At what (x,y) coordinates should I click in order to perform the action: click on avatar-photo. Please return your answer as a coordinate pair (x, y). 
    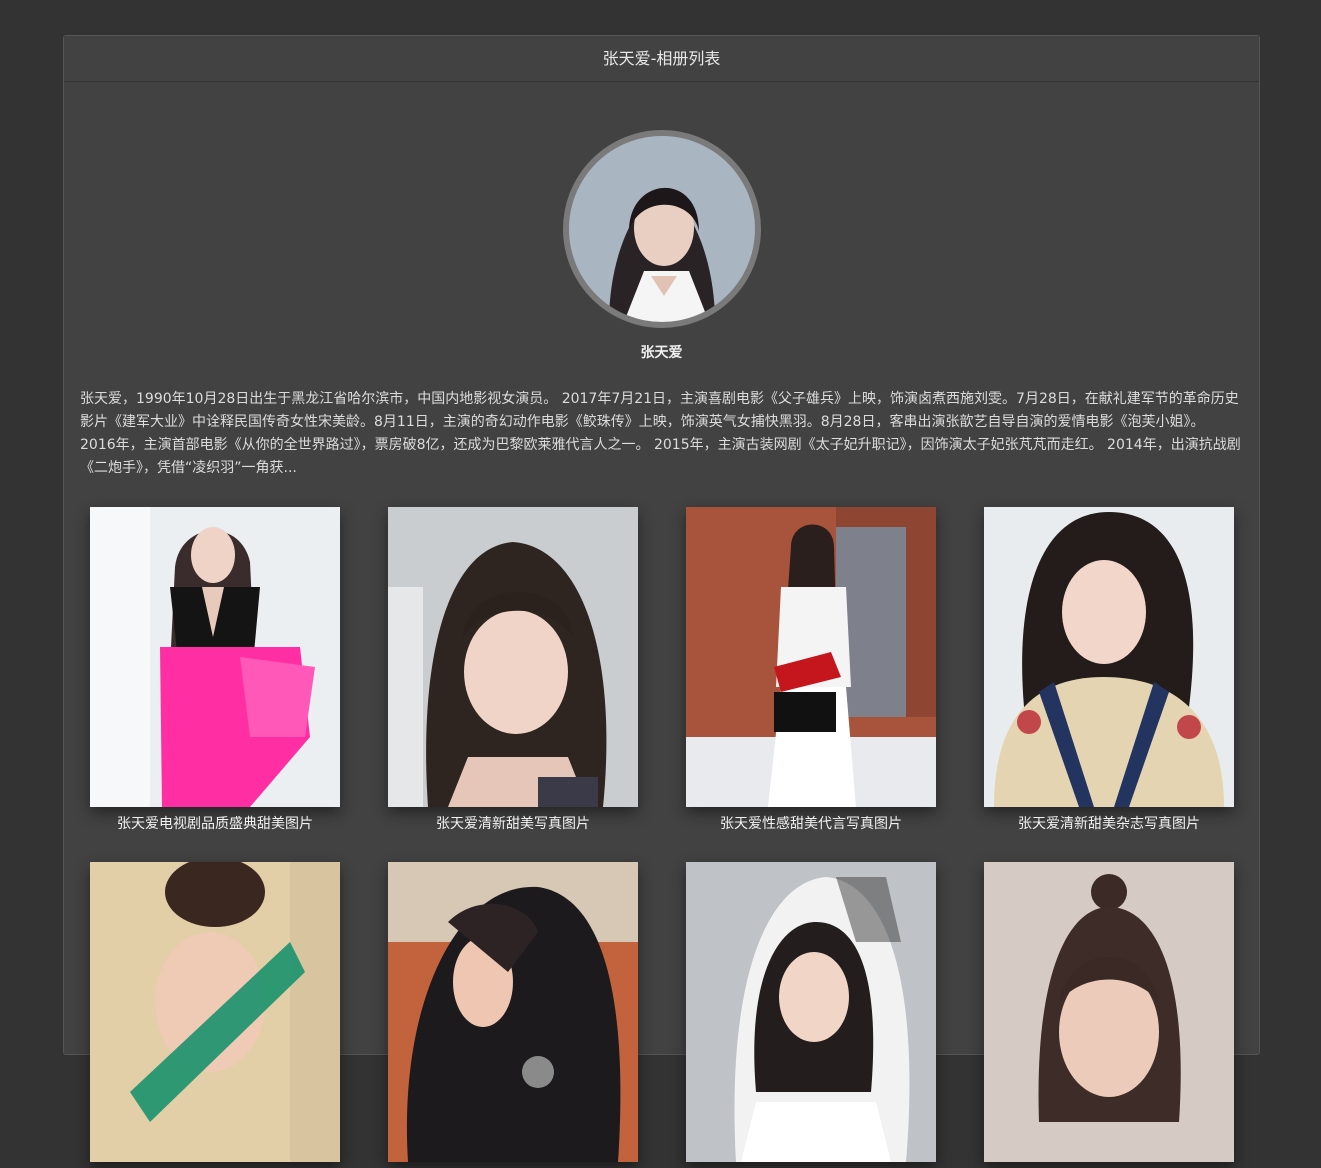
    Looking at the image, I should click on (661, 229).